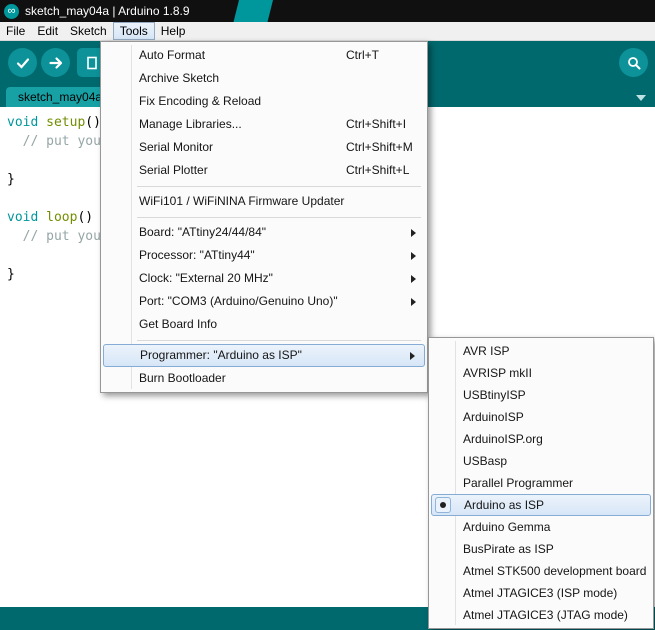  I want to click on submenu-item-buspirate-as-isp: BusPirate as ISP, so click(541, 549).